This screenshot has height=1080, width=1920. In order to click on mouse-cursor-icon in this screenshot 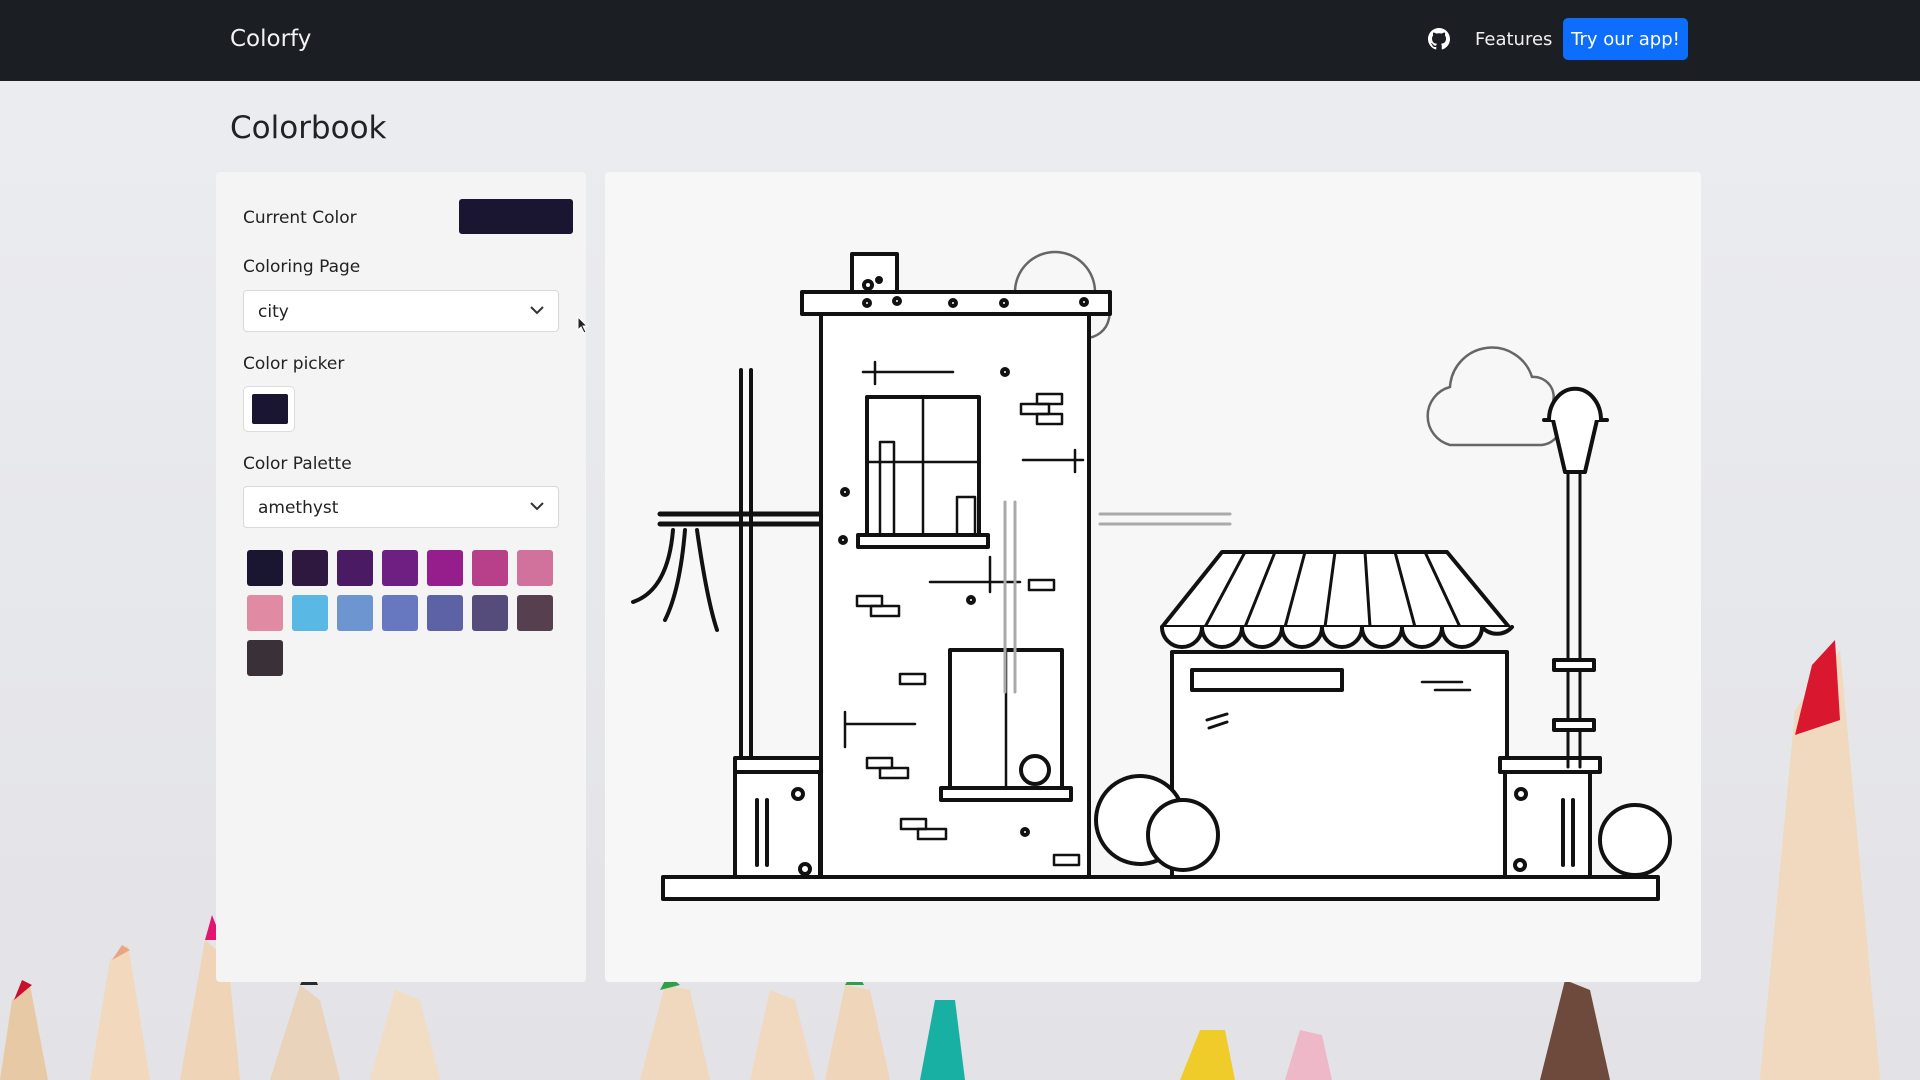, I will do `click(583, 325)`.